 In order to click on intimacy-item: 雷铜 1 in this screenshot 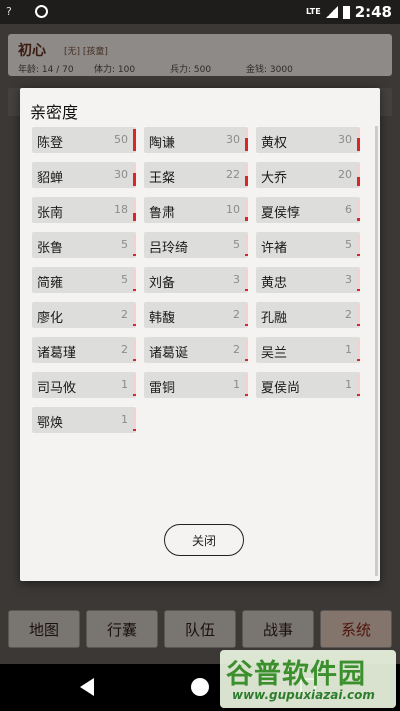, I will do `click(196, 385)`.